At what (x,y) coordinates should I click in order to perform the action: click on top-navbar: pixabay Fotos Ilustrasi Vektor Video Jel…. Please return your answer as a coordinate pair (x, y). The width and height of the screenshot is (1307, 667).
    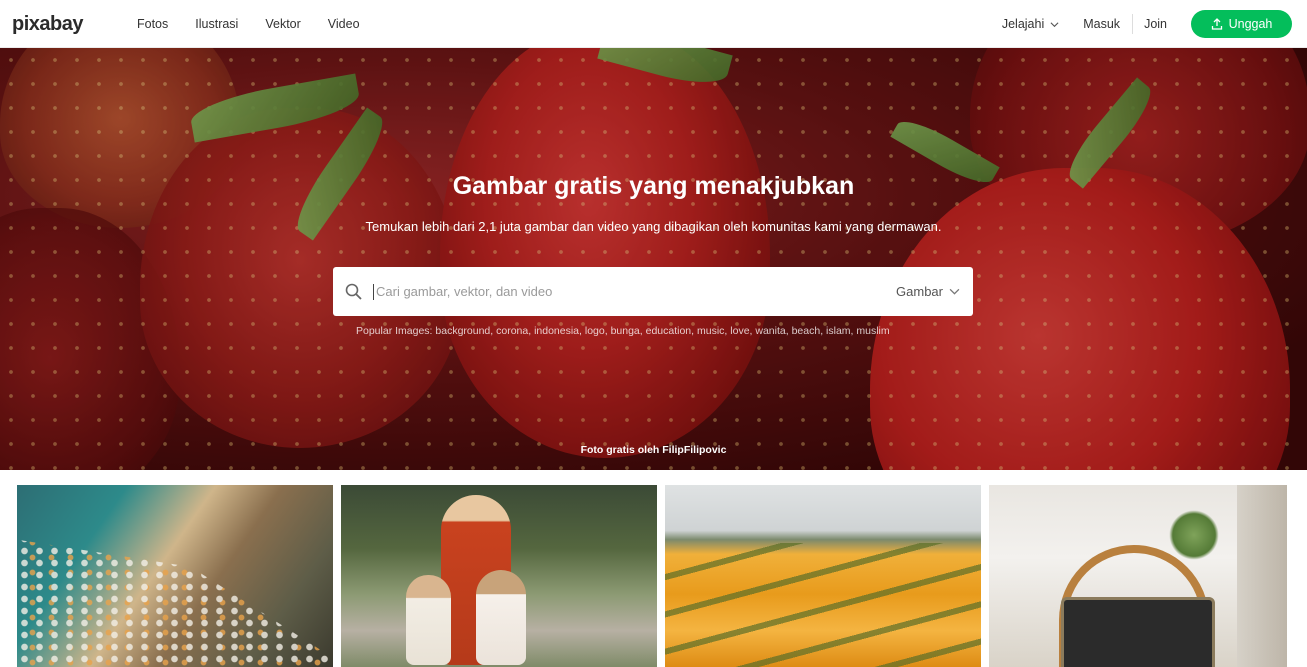
    Looking at the image, I should click on (653, 24).